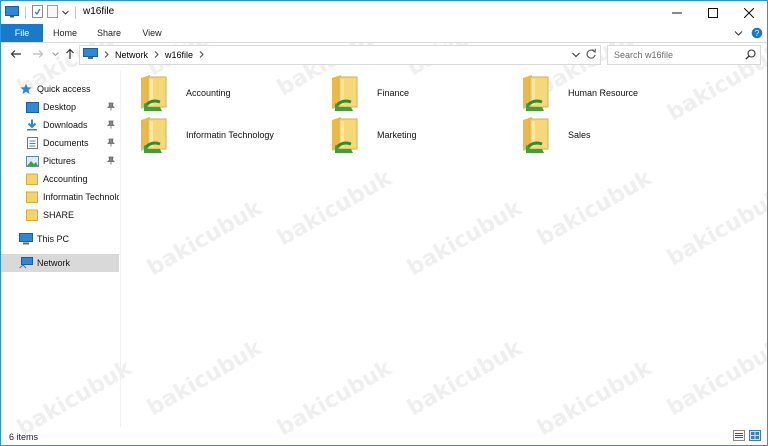 The image size is (768, 446). Describe the element at coordinates (54, 263) in the screenshot. I see `sidebar-item-label: Network` at that location.